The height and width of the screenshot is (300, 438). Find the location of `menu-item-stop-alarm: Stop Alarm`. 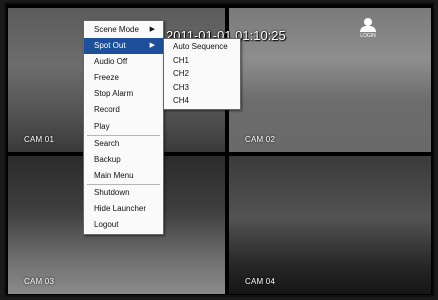

menu-item-stop-alarm: Stop Alarm is located at coordinates (123, 94).